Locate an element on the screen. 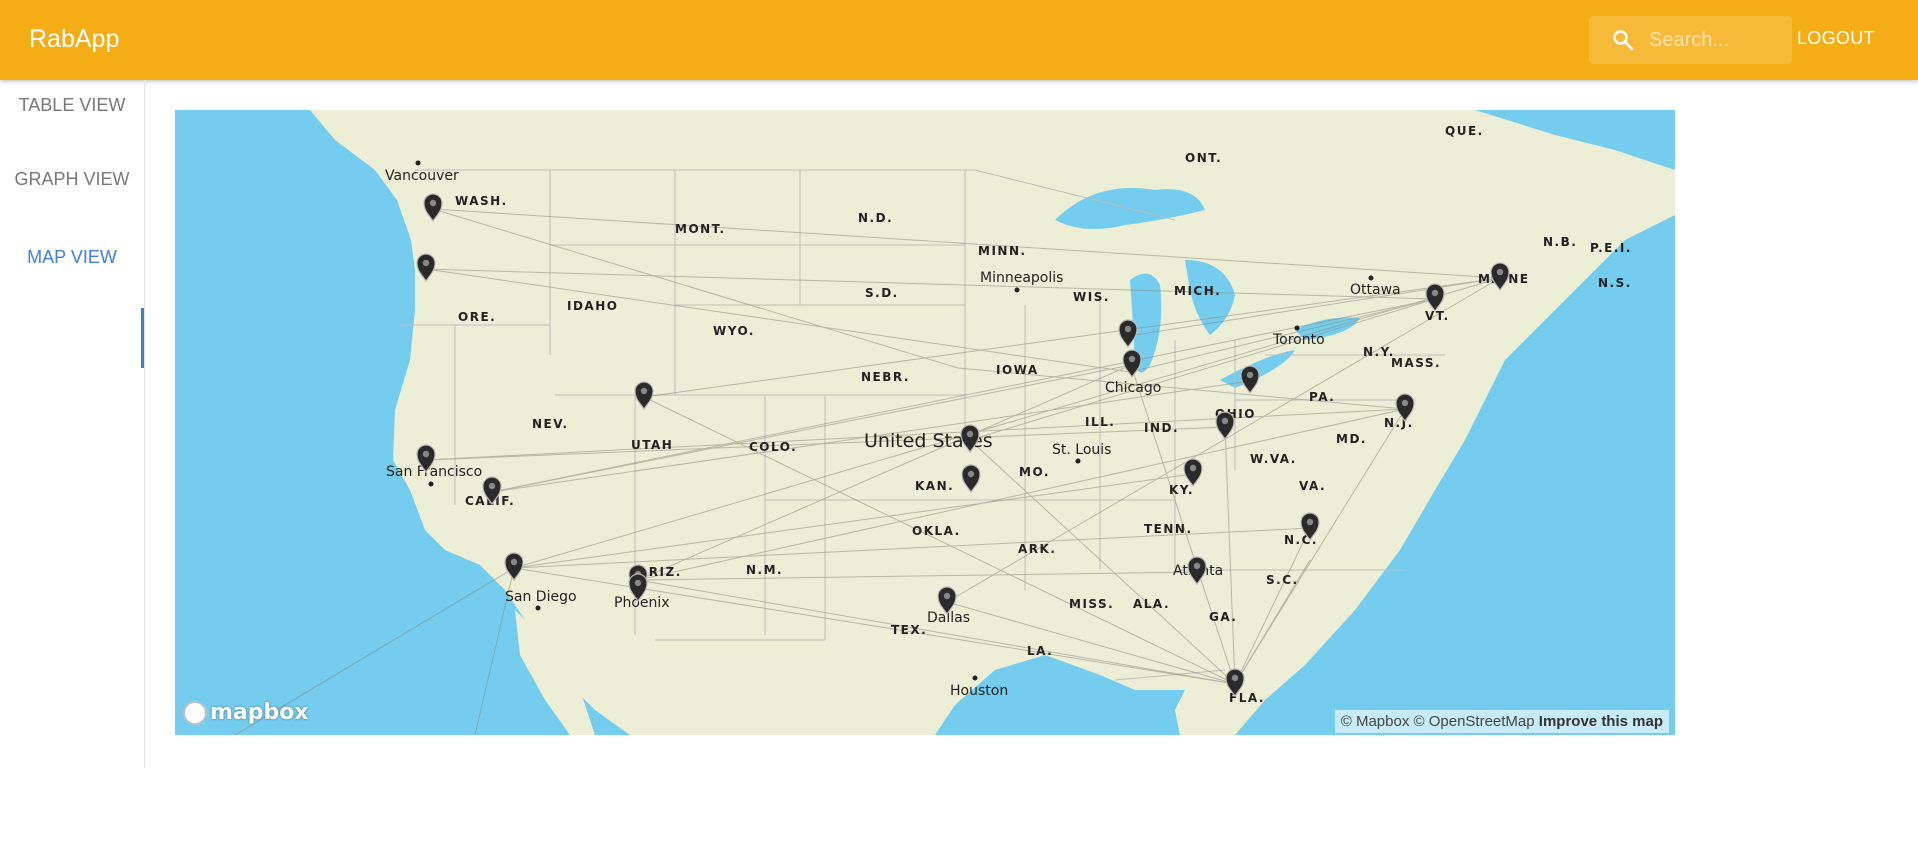  label-que: QUE. is located at coordinates (1464, 131).